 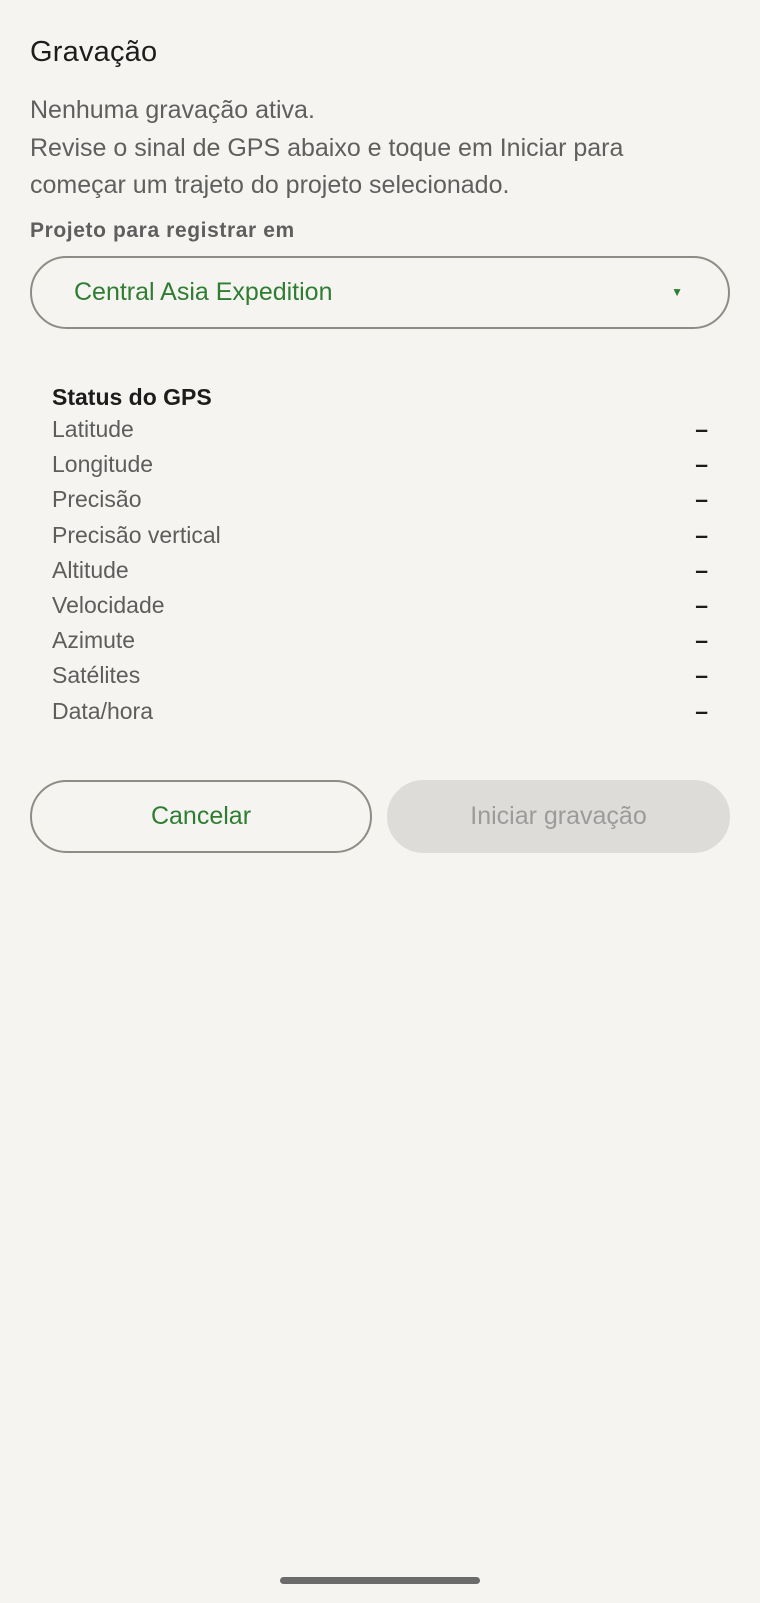 I want to click on gps-row-speed: Velocidade –, so click(x=380, y=605).